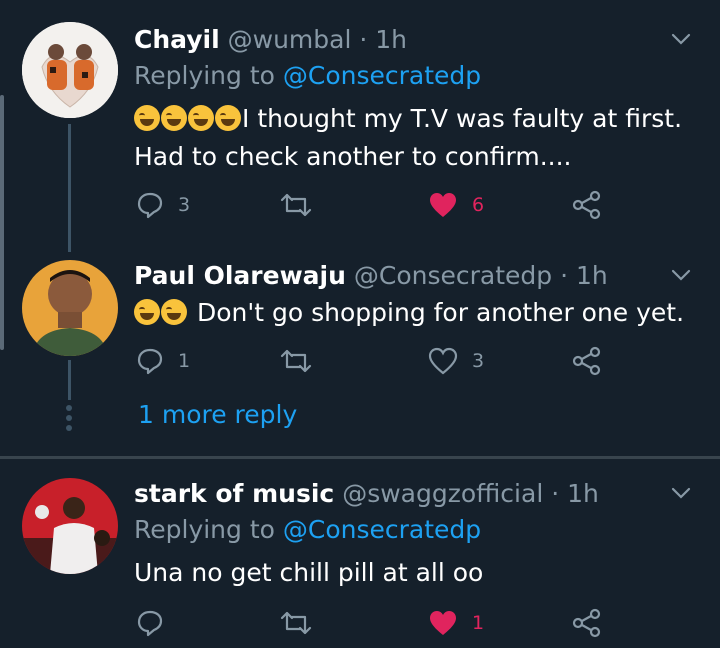 The width and height of the screenshot is (720, 648). Describe the element at coordinates (290, 39) in the screenshot. I see `handle: @wumbal` at that location.